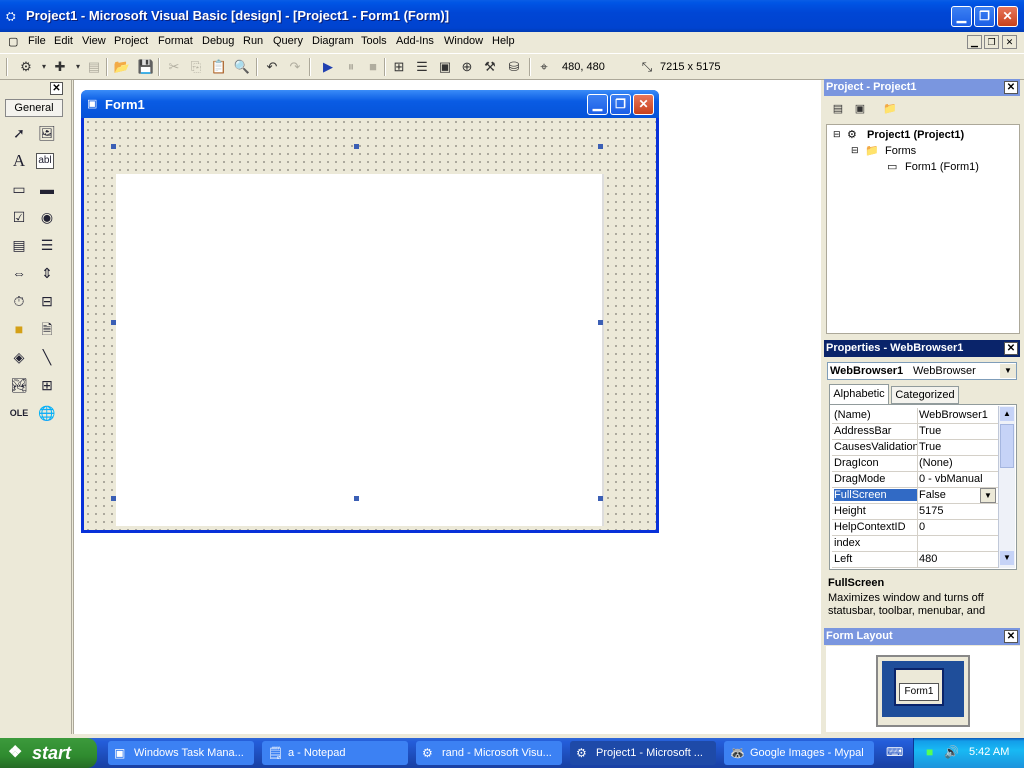 This screenshot has height=768, width=1024. What do you see at coordinates (894, 752) in the screenshot?
I see `keyboard-icon: ⌨` at bounding box center [894, 752].